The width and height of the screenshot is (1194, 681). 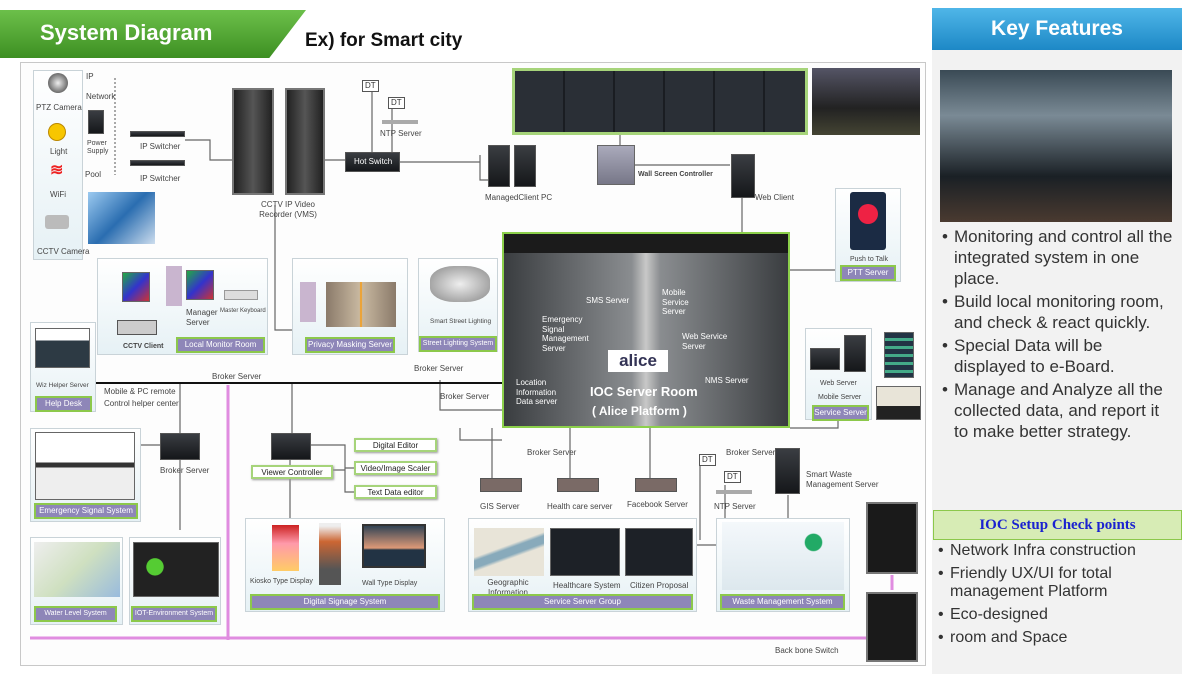 What do you see at coordinates (63, 404) in the screenshot?
I see `help-desk-title: Help Desk` at bounding box center [63, 404].